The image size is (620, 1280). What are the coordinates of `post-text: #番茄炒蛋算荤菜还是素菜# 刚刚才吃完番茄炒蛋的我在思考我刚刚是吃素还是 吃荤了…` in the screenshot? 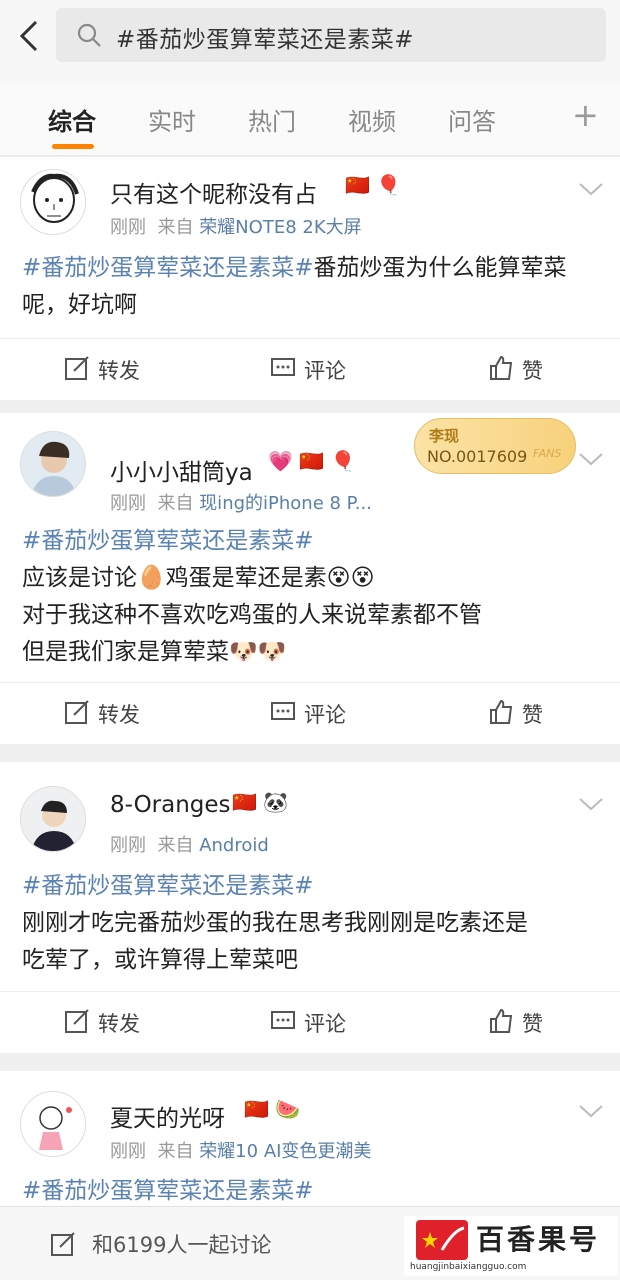 It's located at (312, 923).